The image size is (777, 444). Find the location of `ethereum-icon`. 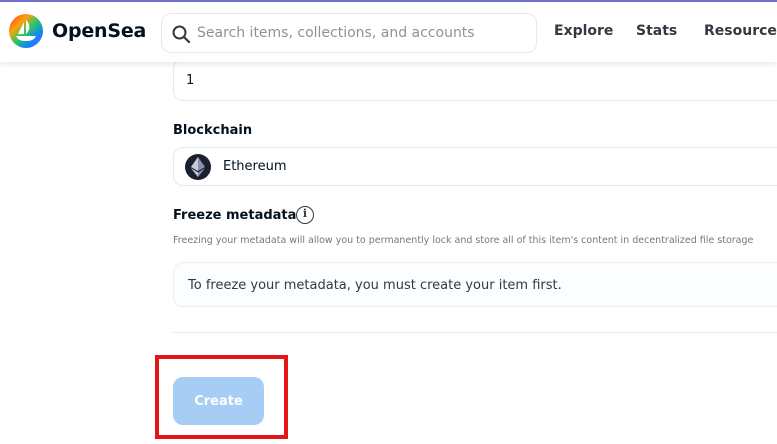

ethereum-icon is located at coordinates (198, 167).